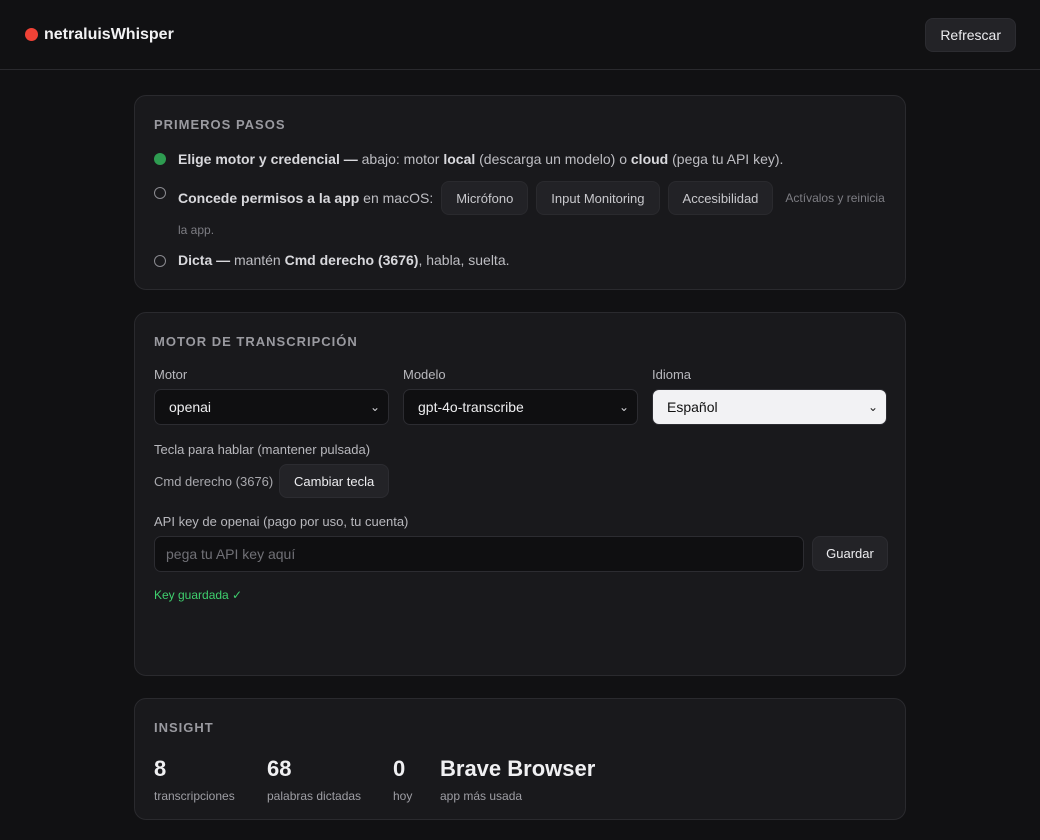 This screenshot has height=840, width=1040. What do you see at coordinates (471, 407) in the screenshot?
I see `model-select-value: gpt-4o-transcribe` at bounding box center [471, 407].